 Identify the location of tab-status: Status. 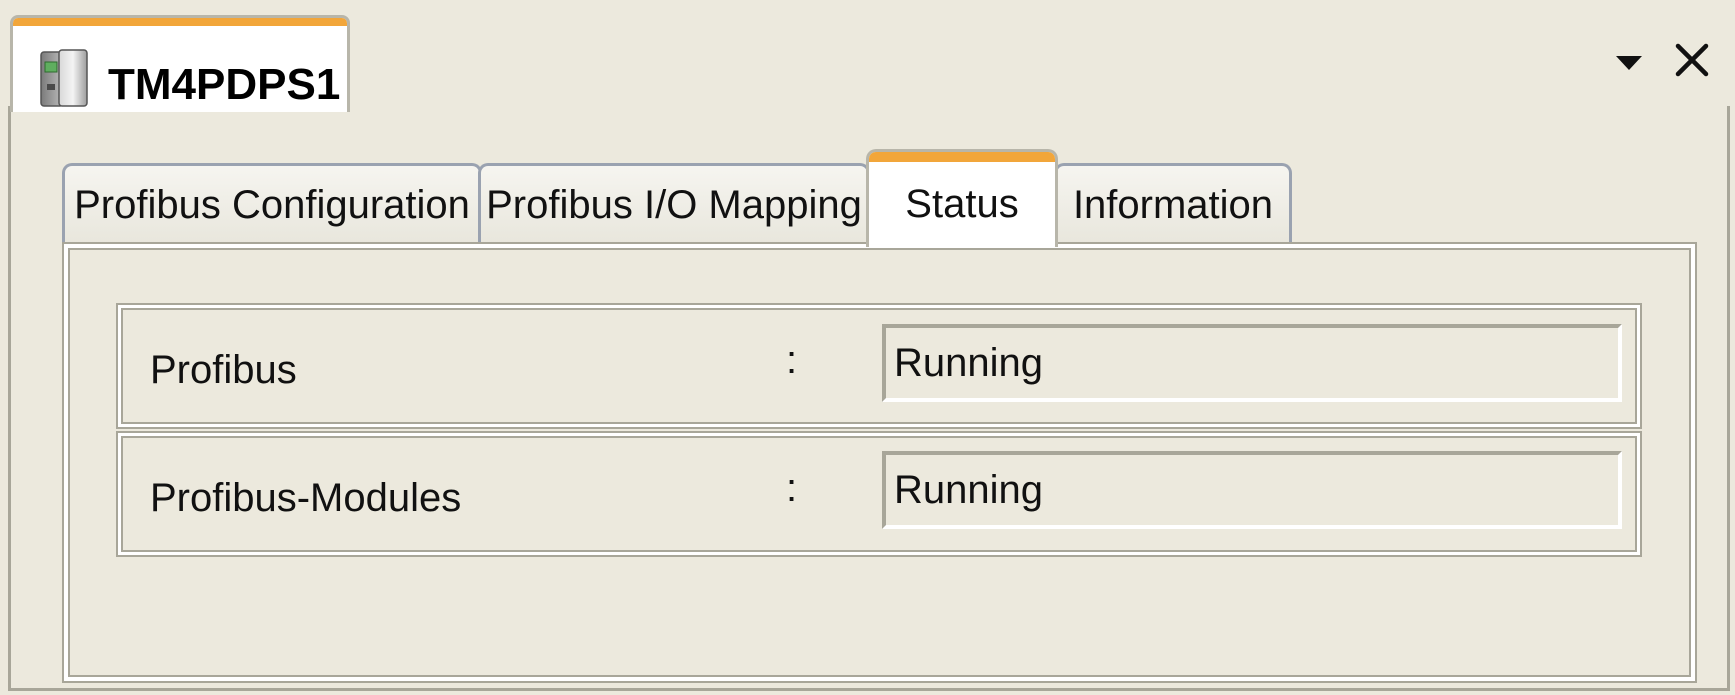
(962, 198).